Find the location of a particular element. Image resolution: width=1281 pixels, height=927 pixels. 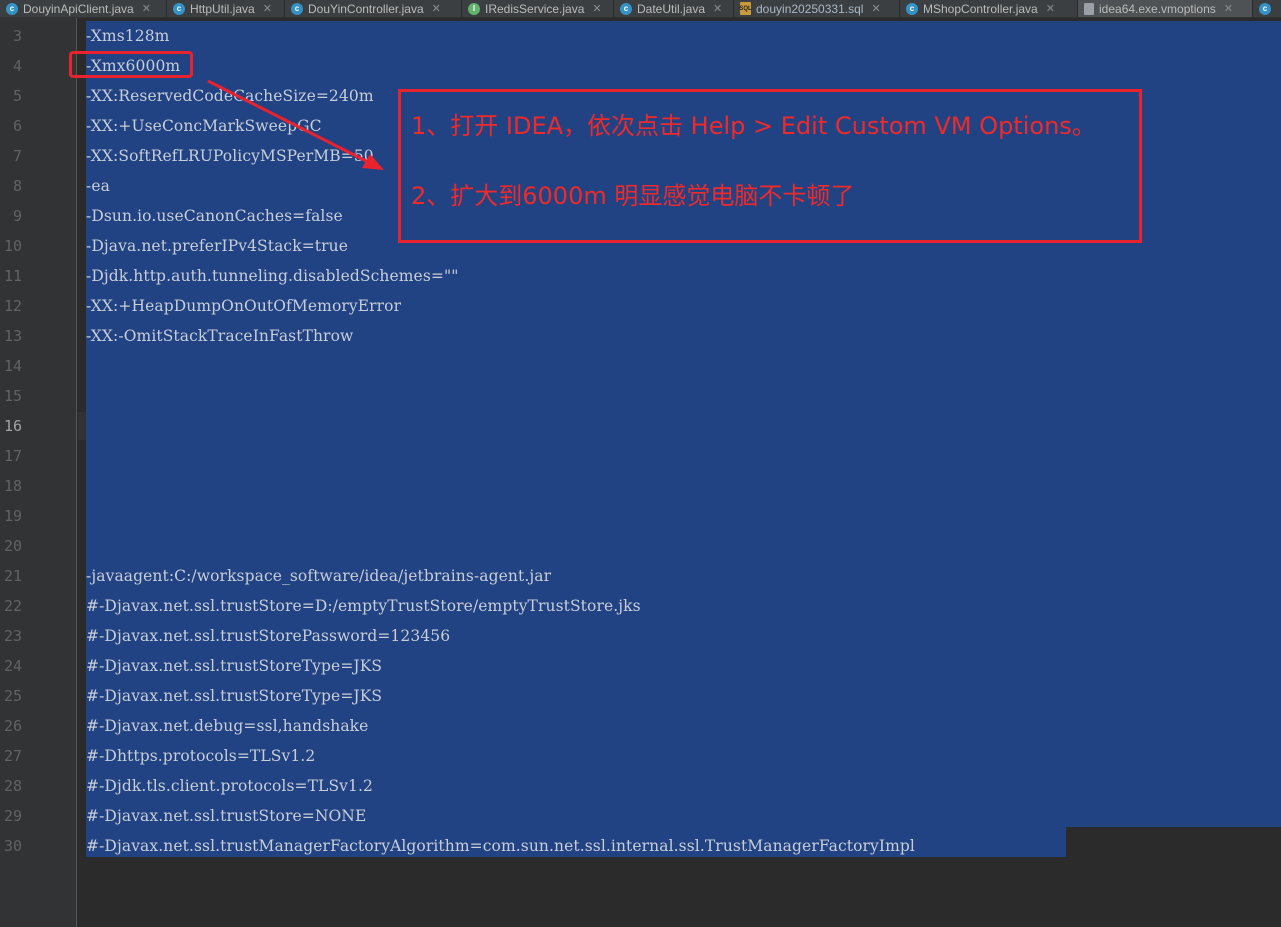

annotation-step-2: 2、扩大到6000m 明显感觉电脑不卡顿了 is located at coordinates (633, 196).